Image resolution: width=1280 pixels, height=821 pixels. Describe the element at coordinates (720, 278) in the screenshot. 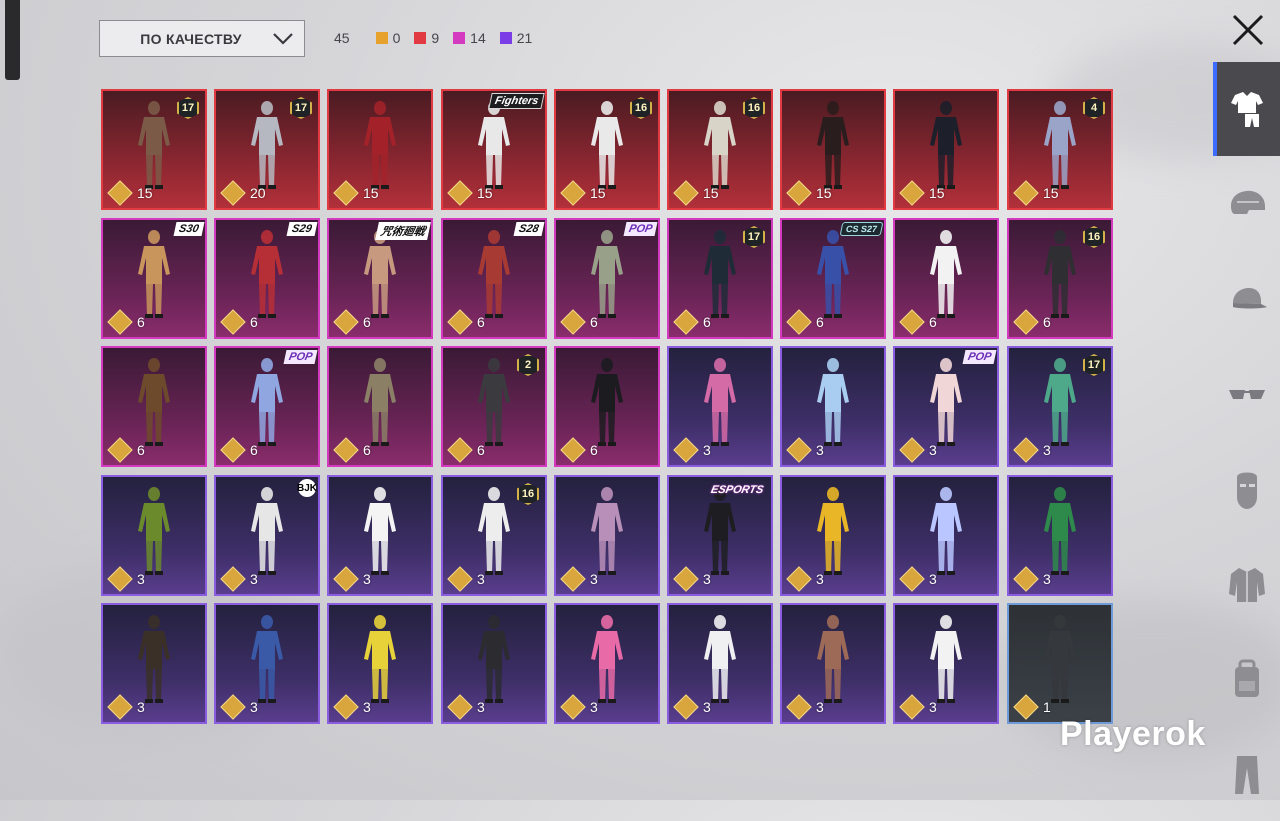

I see `outfit-card: 17 6` at that location.